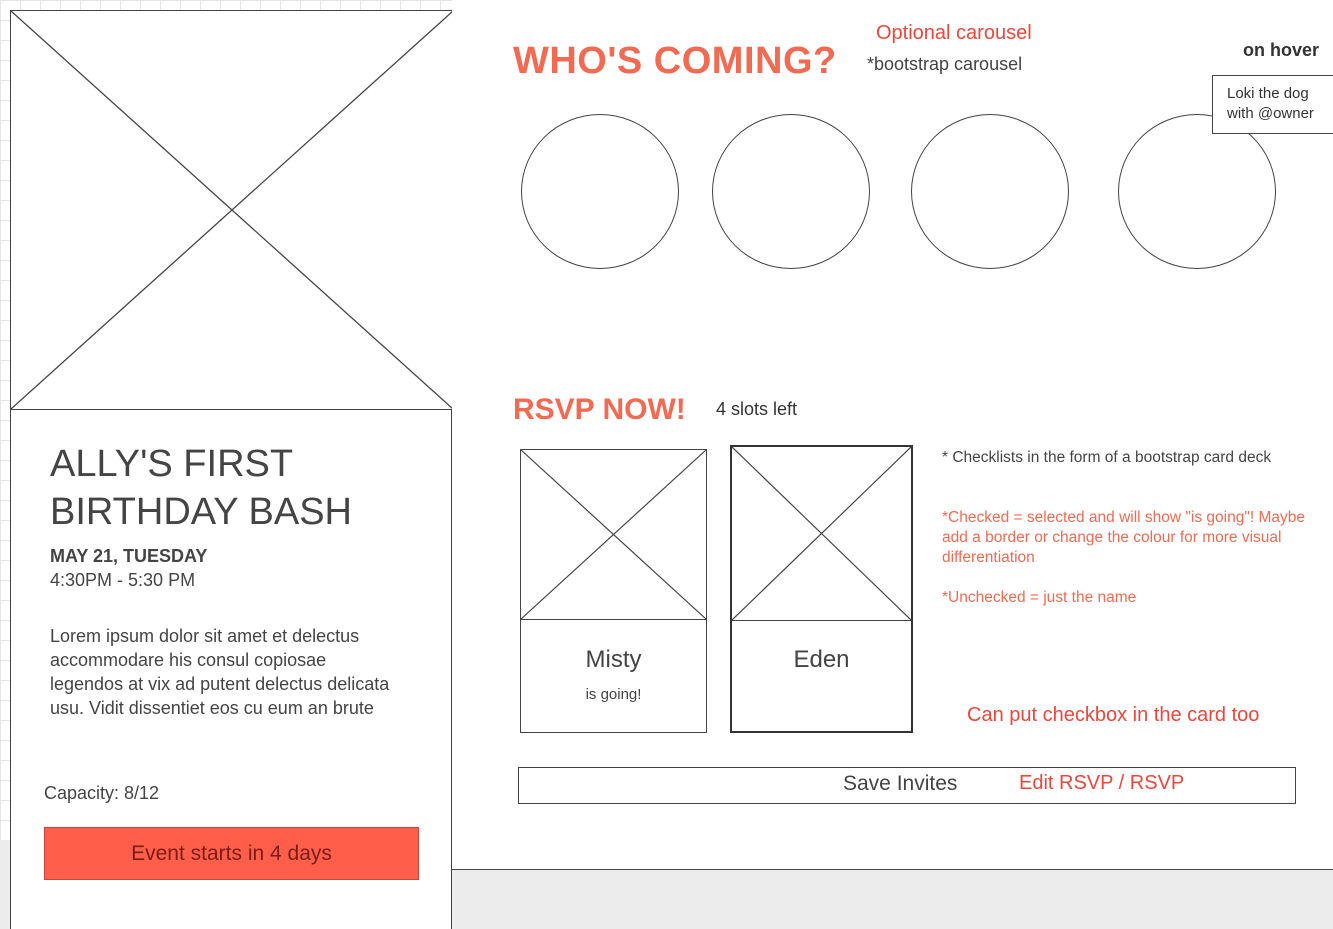  Describe the element at coordinates (123, 580) in the screenshot. I see `event-time: 4:30PM - 5:30 PM` at that location.